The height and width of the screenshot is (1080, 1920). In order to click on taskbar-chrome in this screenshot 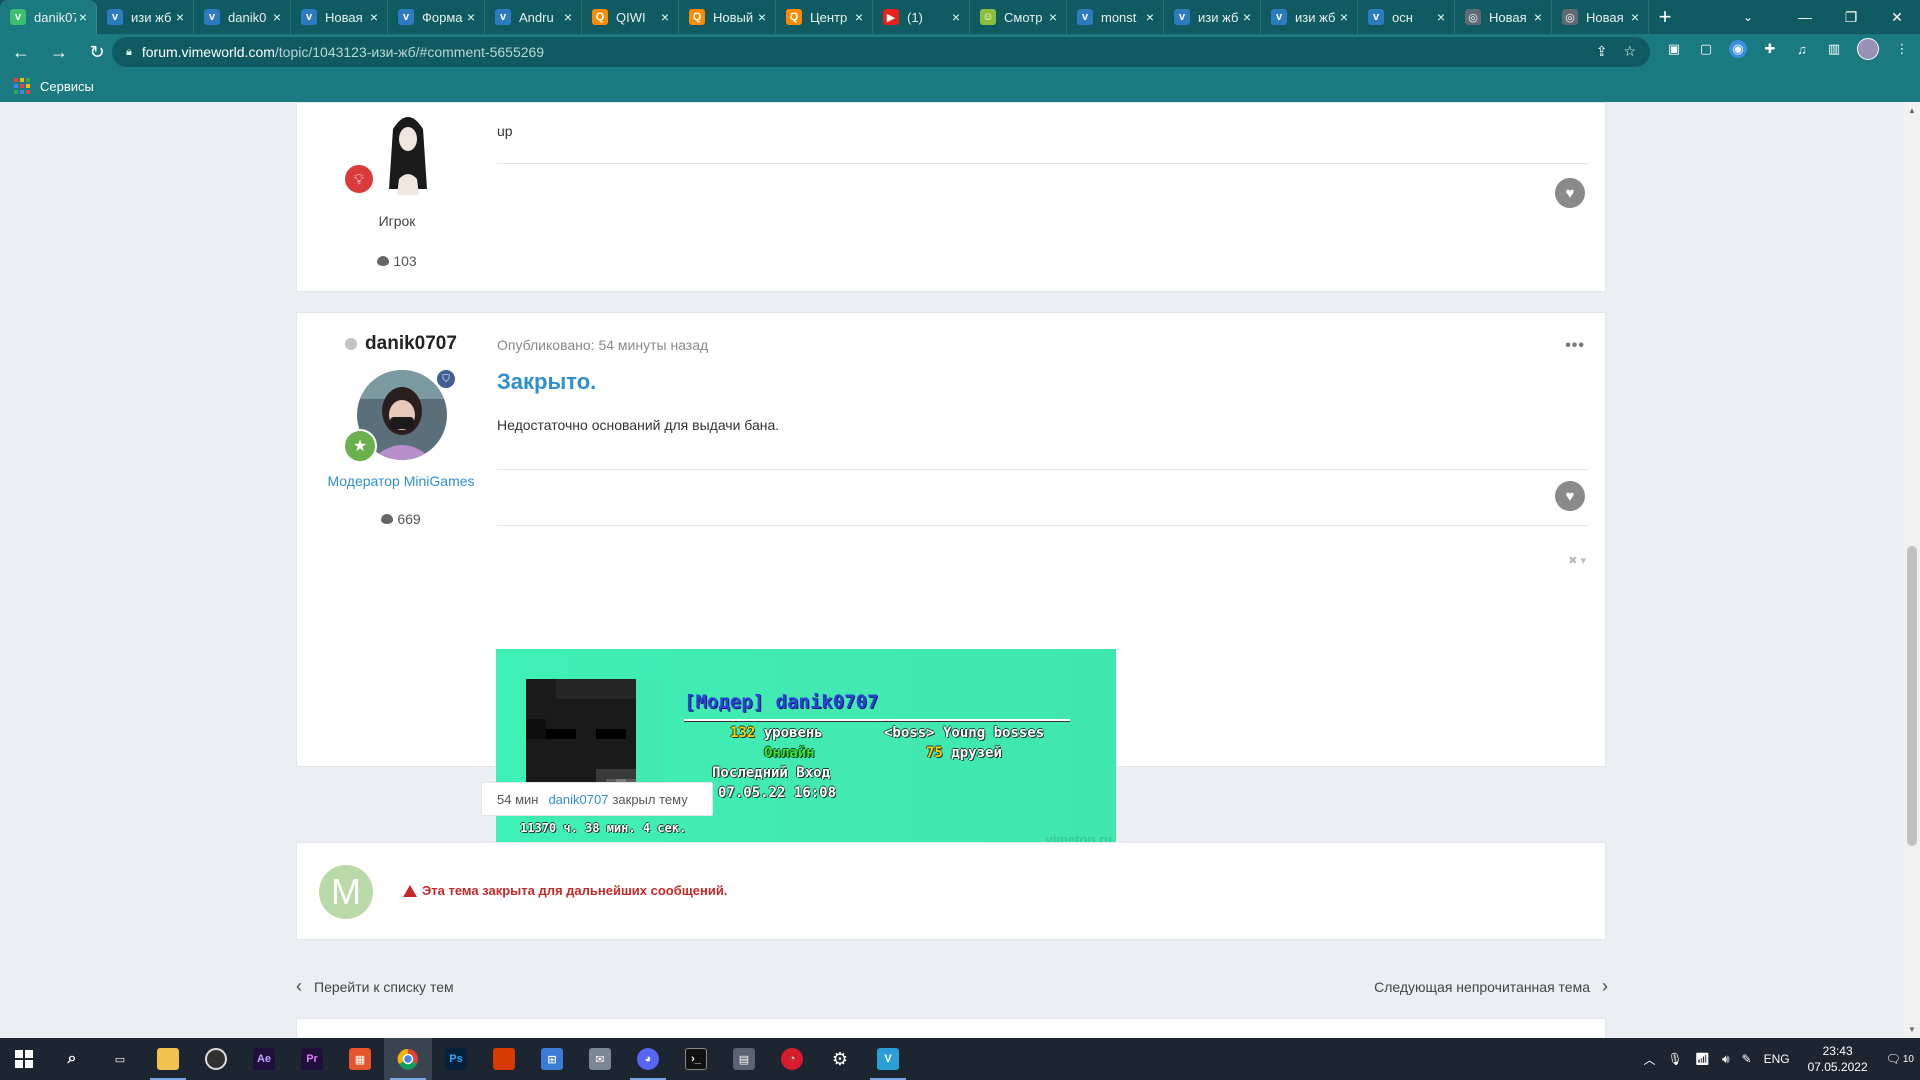, I will do `click(408, 1059)`.